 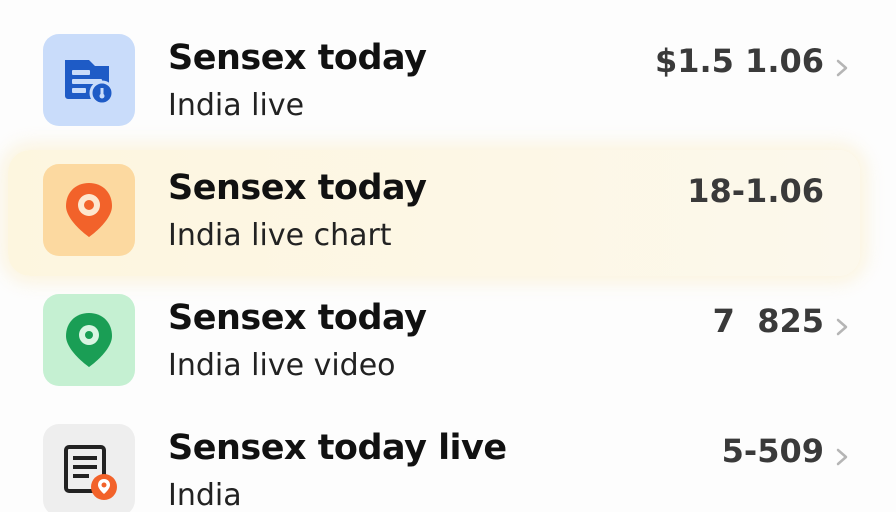 I want to click on item-value: 7 825, so click(x=768, y=321).